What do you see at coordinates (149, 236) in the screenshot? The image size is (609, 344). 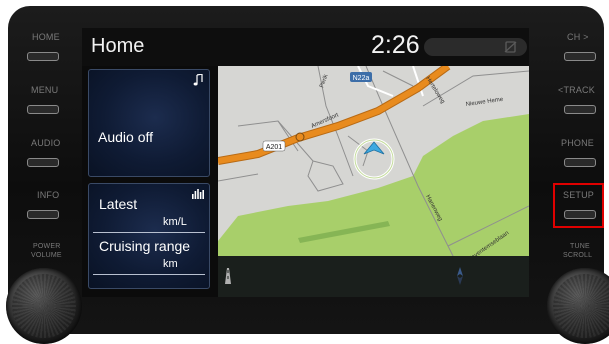 I see `fuel-economy-tile: Latest km/L Cruising range km` at bounding box center [149, 236].